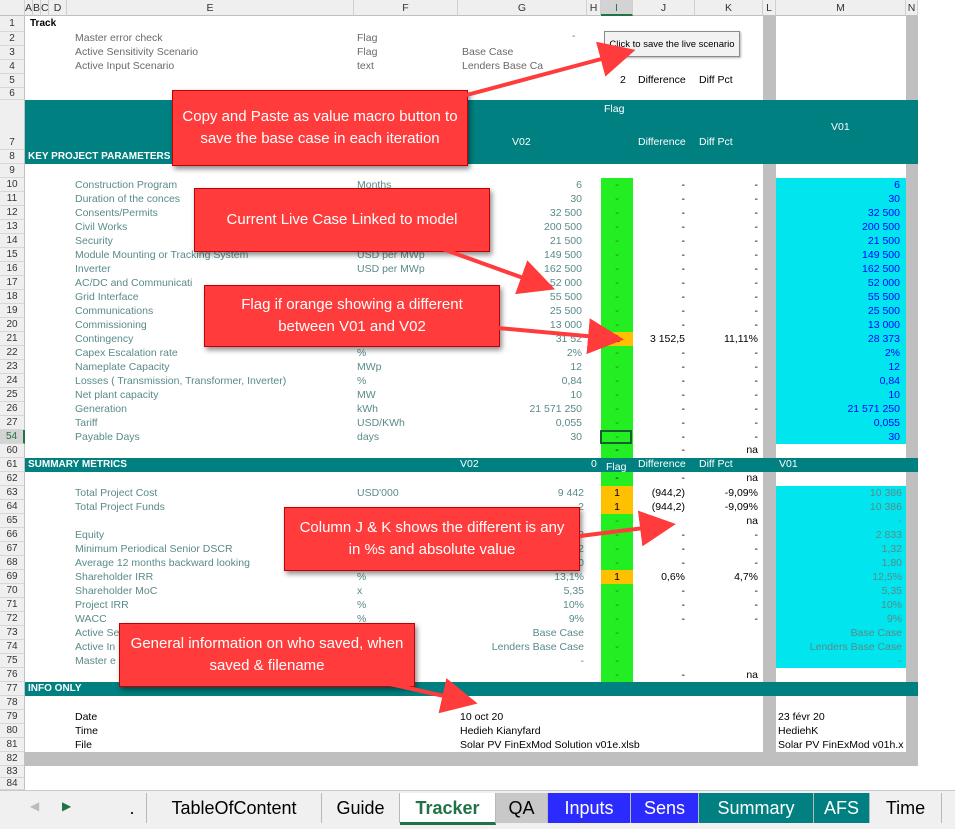 This screenshot has height=829, width=955. Describe the element at coordinates (12, 689) in the screenshot. I see `row-header-77: 77` at that location.